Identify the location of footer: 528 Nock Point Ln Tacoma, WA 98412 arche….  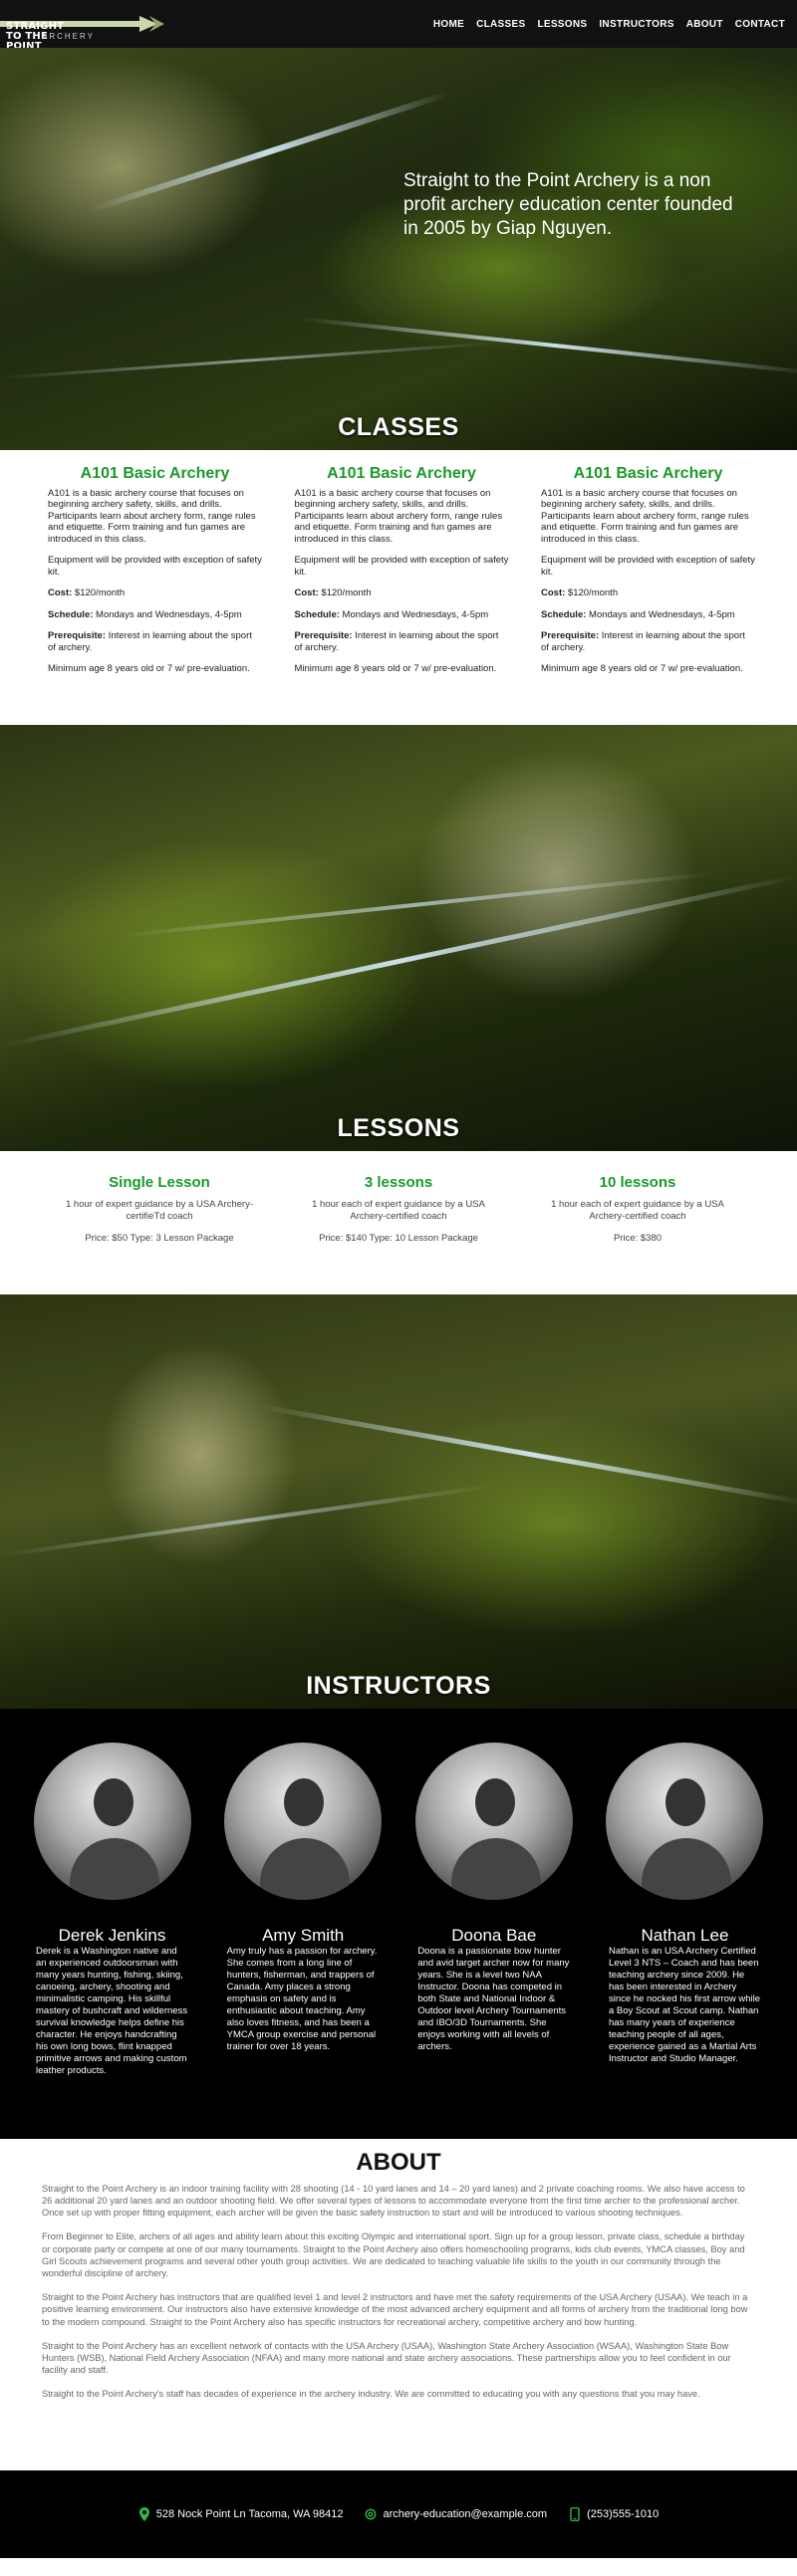
(399, 2513).